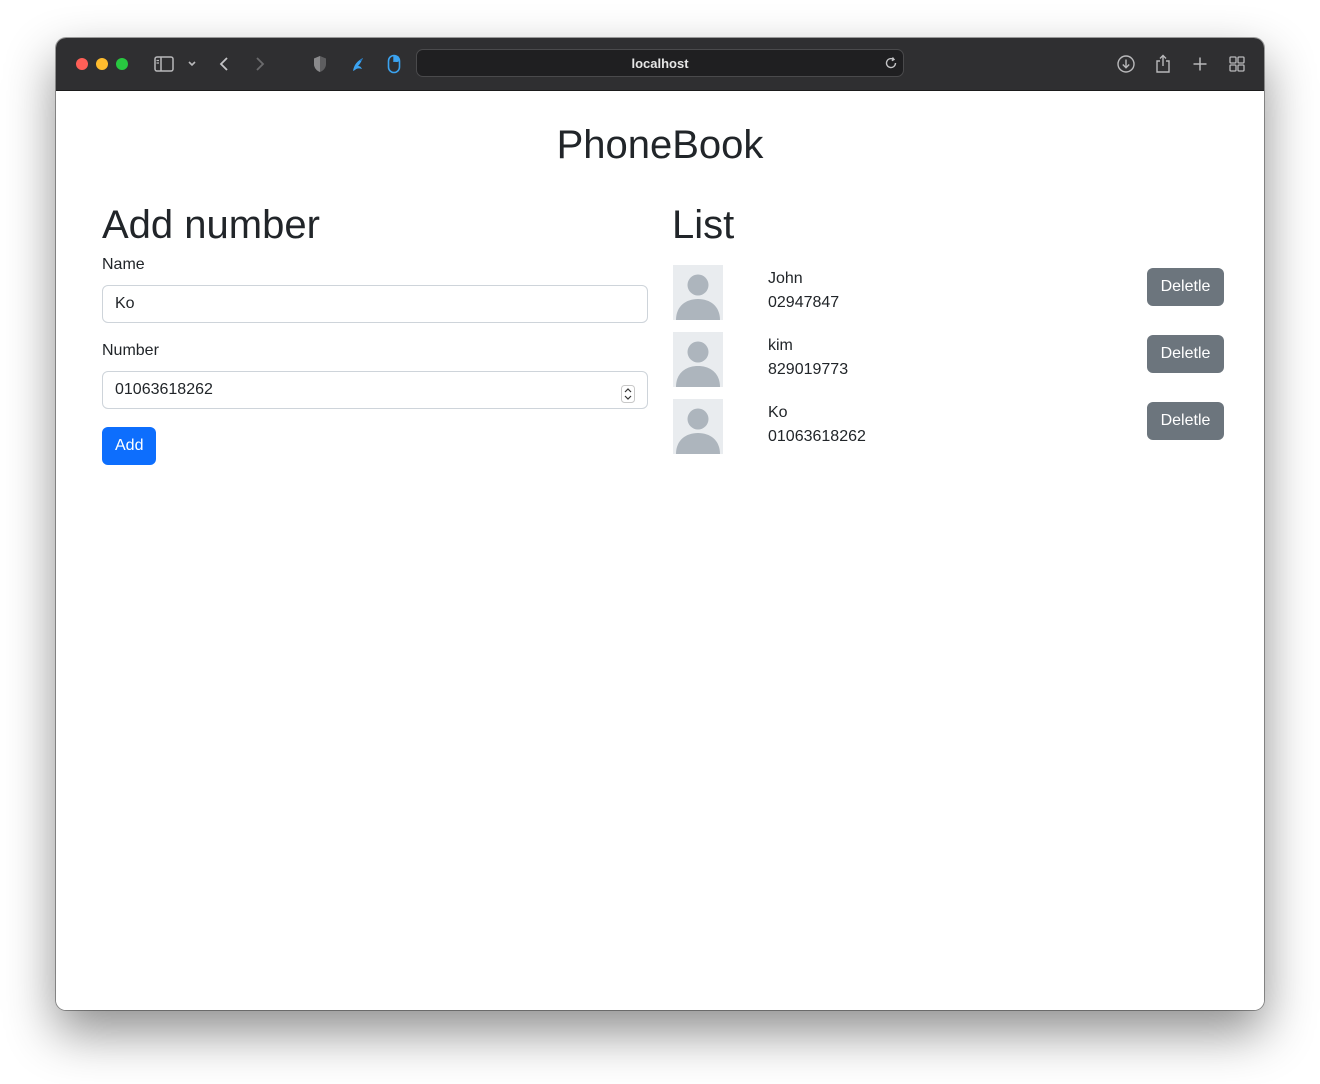 This screenshot has height=1084, width=1320. What do you see at coordinates (125, 303) in the screenshot?
I see `name-input-value: Ko` at bounding box center [125, 303].